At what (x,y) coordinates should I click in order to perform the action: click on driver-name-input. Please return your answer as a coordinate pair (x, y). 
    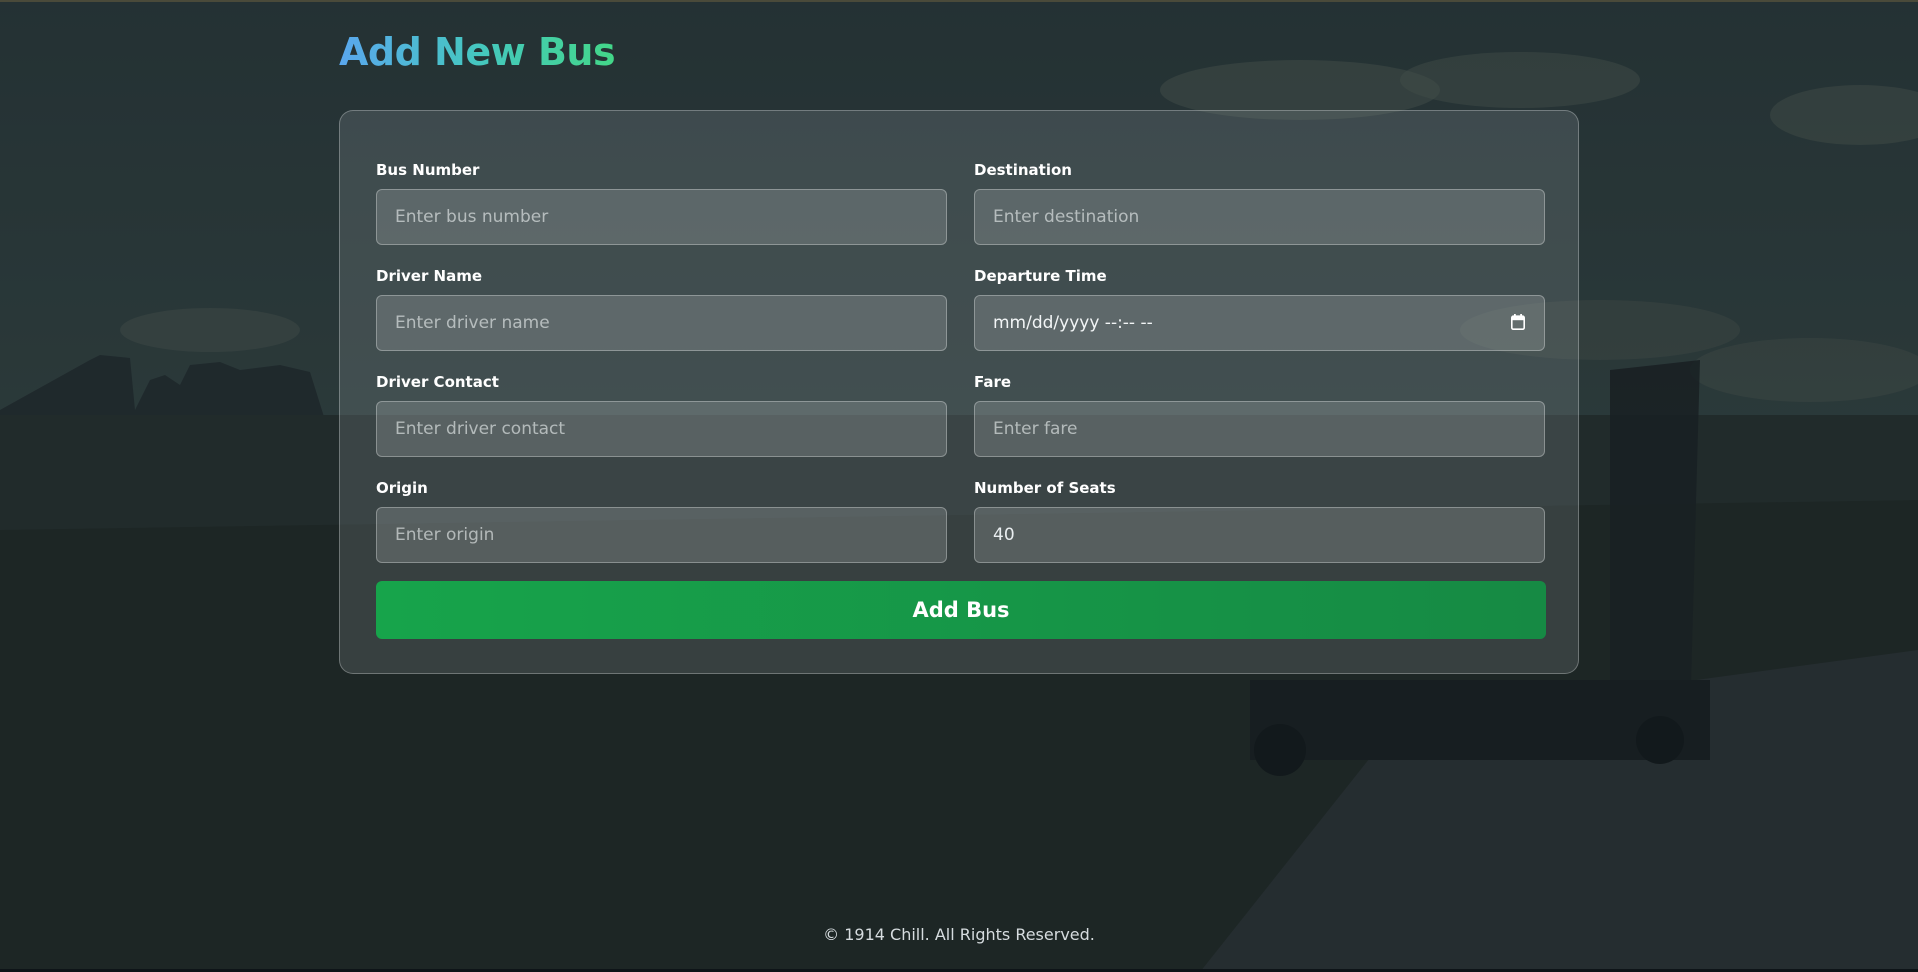
    Looking at the image, I should click on (661, 323).